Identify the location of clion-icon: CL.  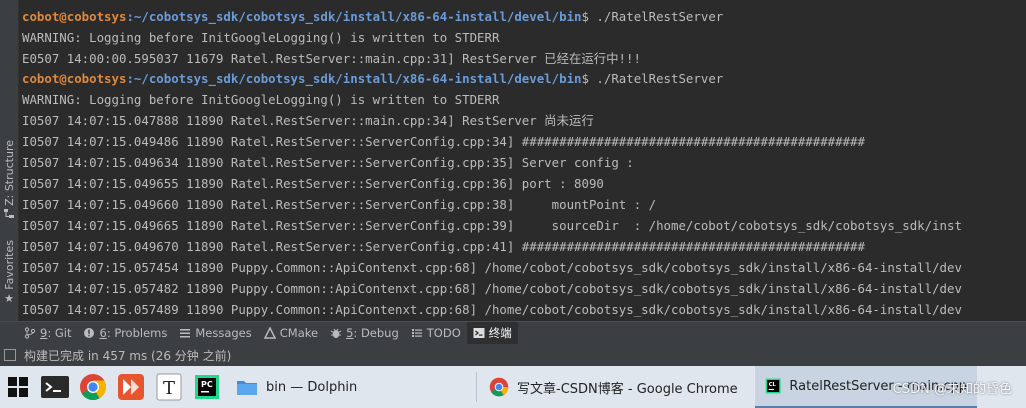
(773, 386).